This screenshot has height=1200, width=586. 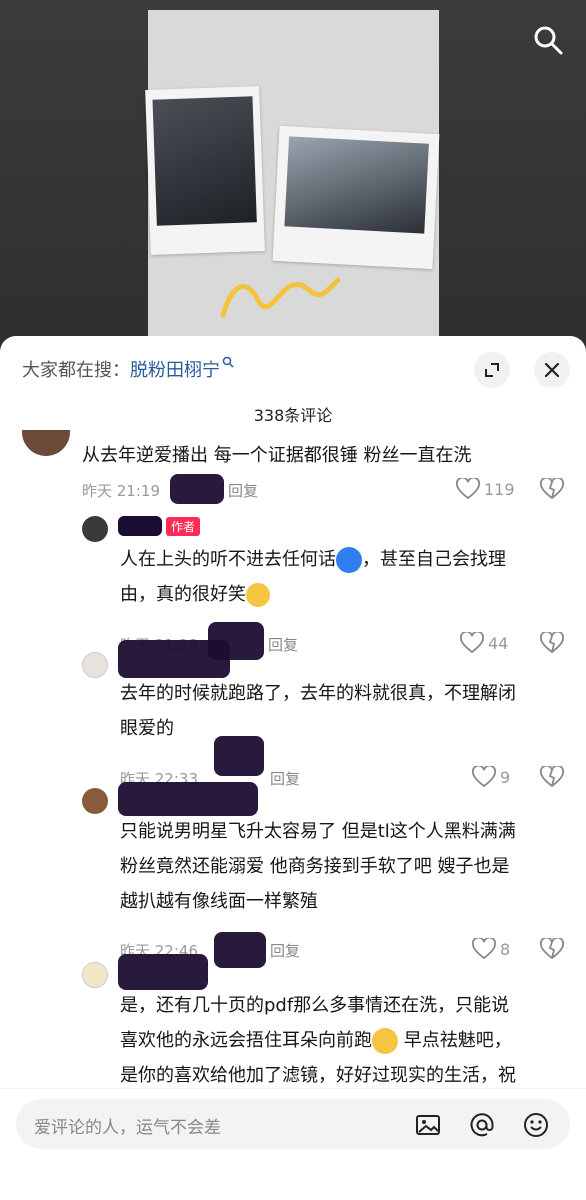 I want to click on squiggle-doodle, so click(x=280, y=297).